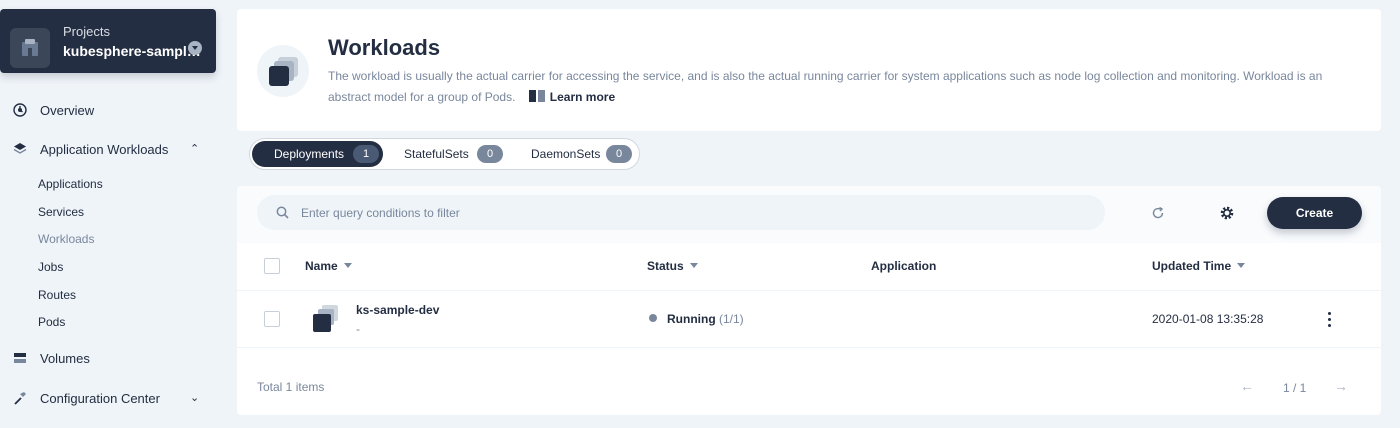 Image resolution: width=1400 pixels, height=428 pixels. I want to click on sidebar-item-label: Application Workloads, so click(104, 149).